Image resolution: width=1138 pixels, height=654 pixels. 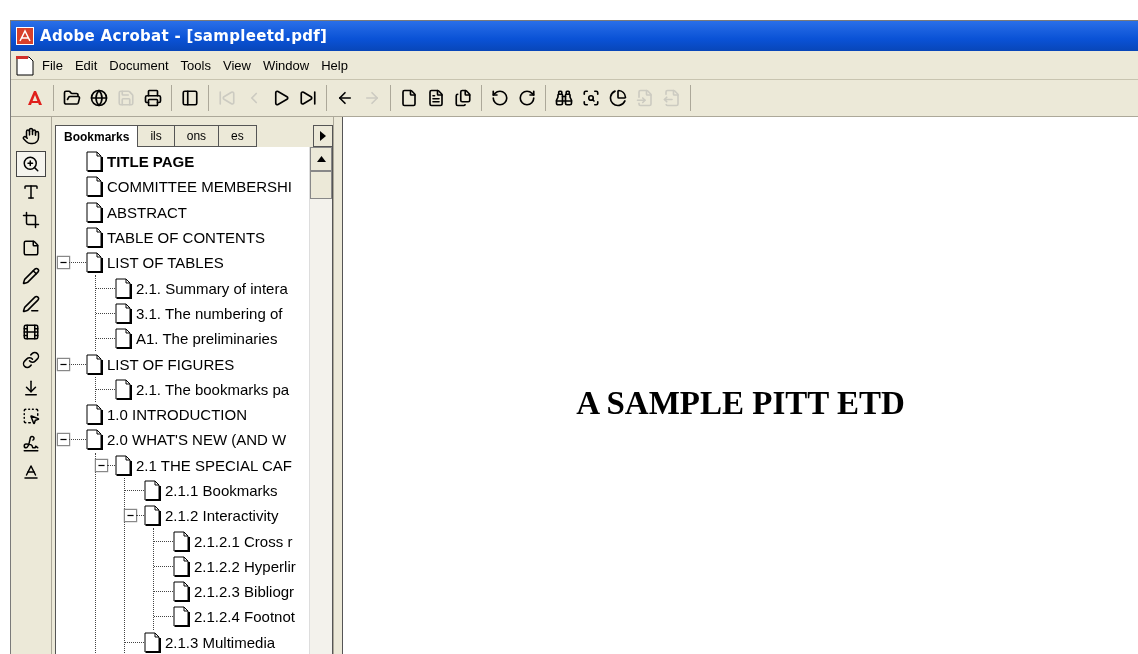 I want to click on note-icon, so click(x=31, y=248).